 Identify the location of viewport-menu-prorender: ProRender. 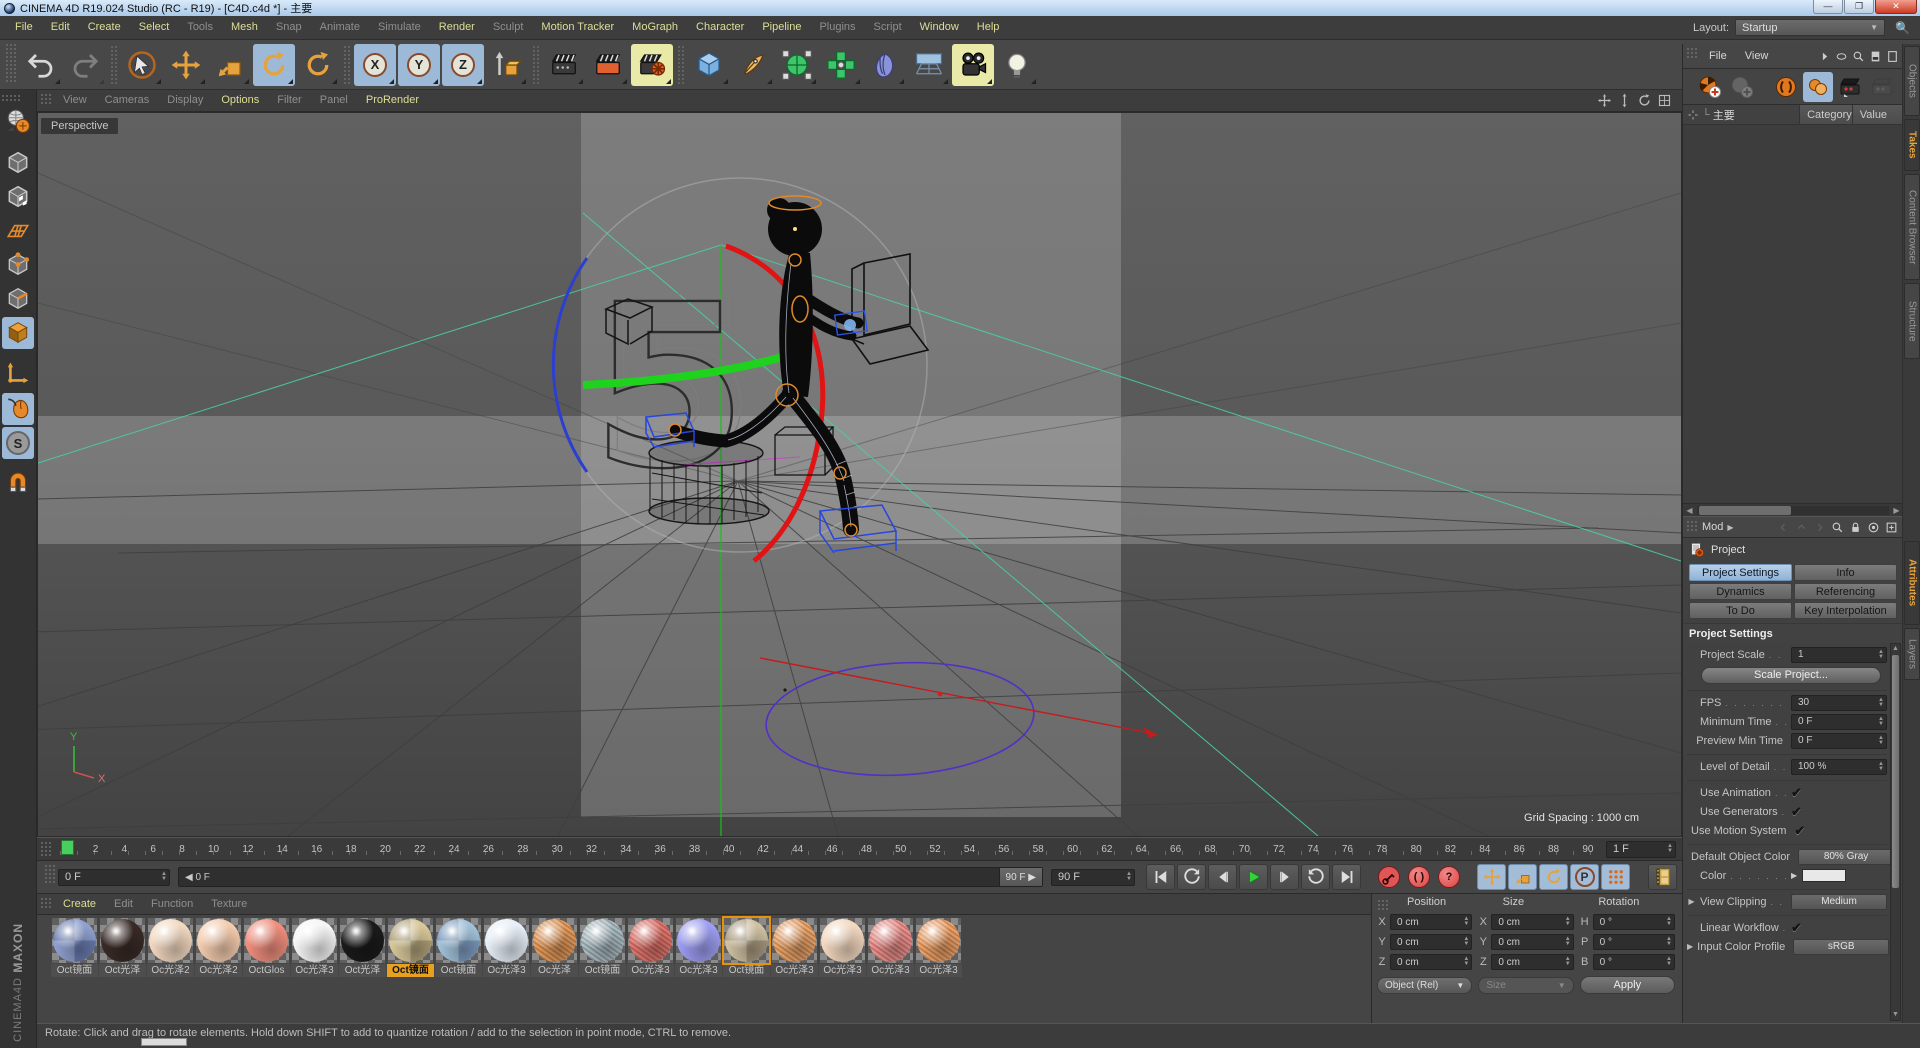
(392, 100).